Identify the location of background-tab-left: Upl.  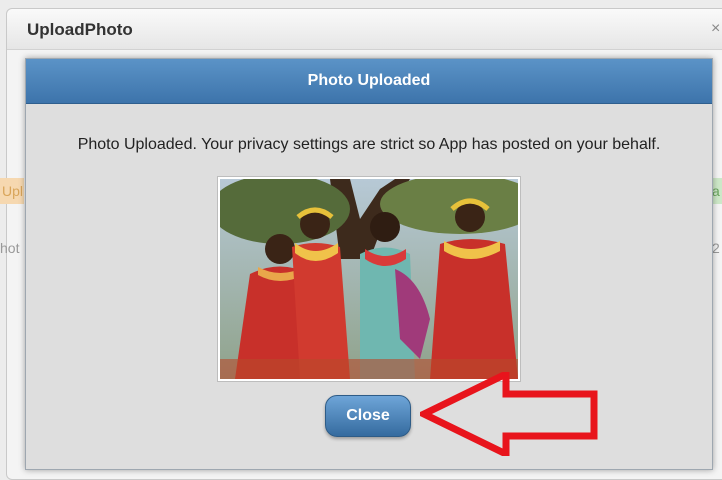
(12, 191).